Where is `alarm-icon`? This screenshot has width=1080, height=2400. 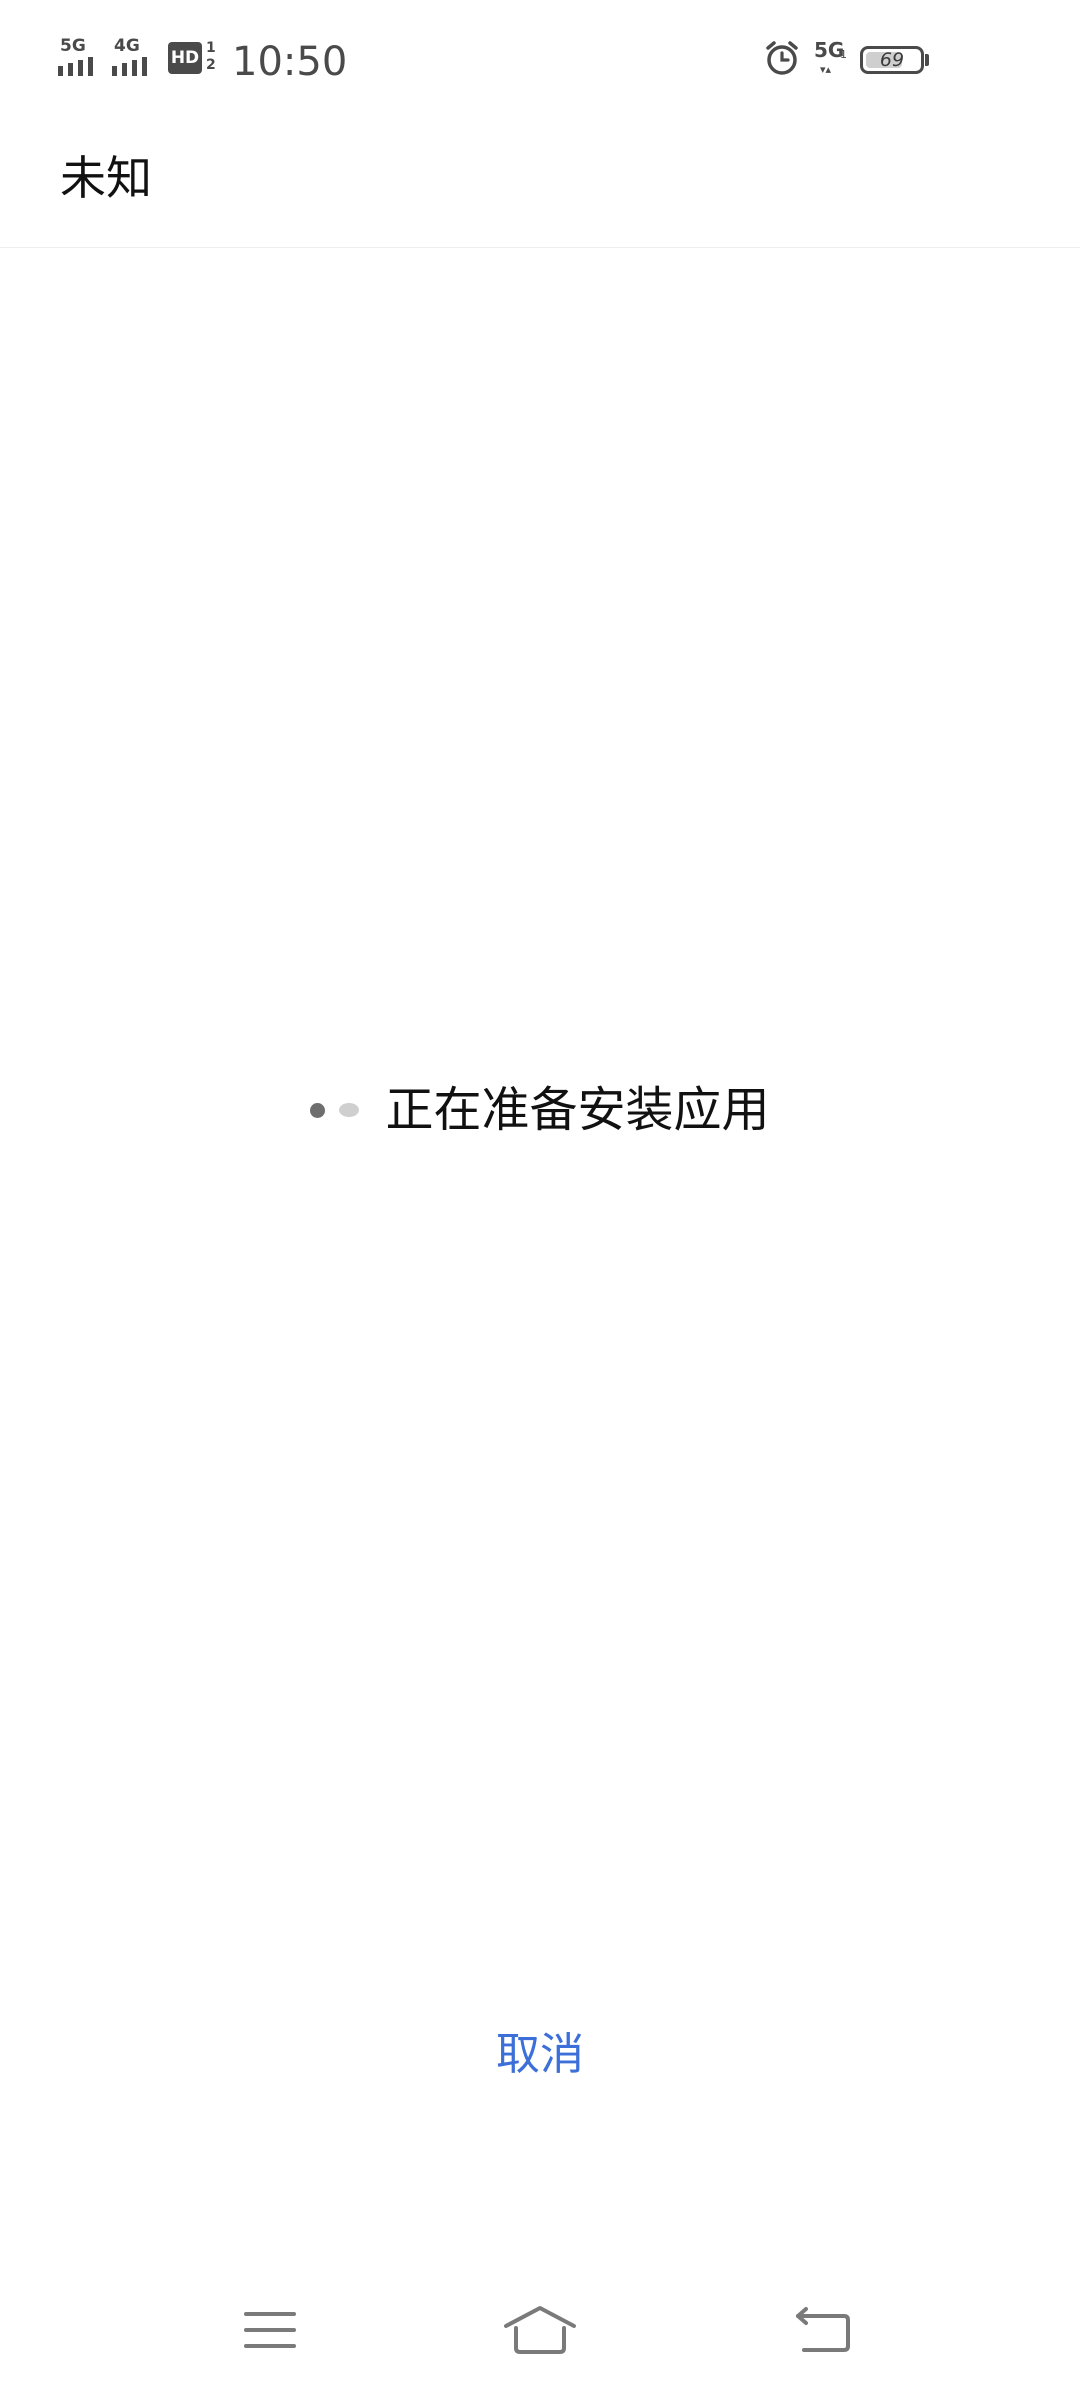
alarm-icon is located at coordinates (782, 58).